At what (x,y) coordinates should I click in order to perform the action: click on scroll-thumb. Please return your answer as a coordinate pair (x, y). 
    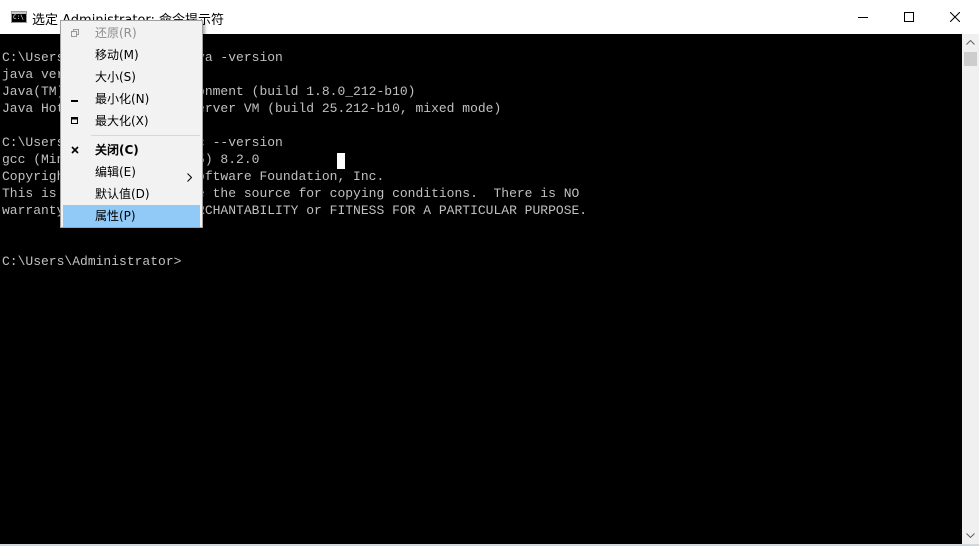
    Looking at the image, I should click on (970, 59).